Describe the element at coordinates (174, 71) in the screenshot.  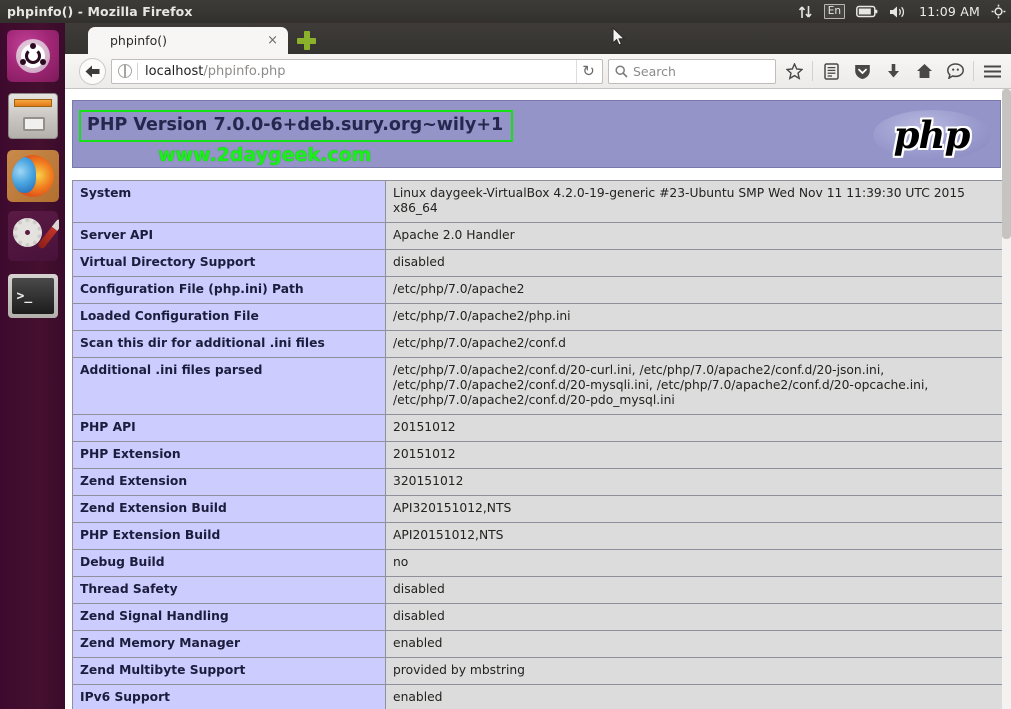
I see `url-host: localhost` at that location.